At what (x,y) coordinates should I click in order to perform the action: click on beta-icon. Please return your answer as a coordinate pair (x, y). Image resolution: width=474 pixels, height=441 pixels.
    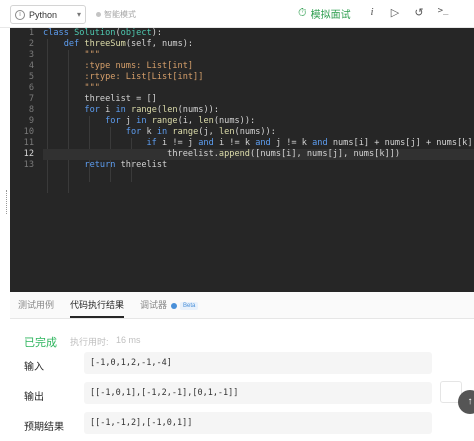
    Looking at the image, I should click on (174, 305).